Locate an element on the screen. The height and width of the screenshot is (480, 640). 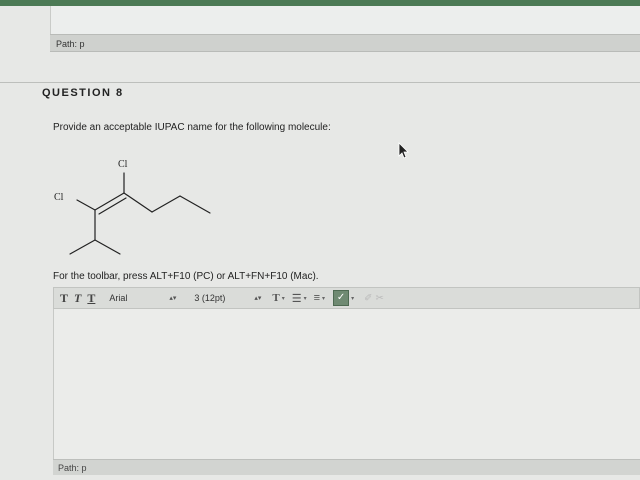
font-size-value: 3 (12pt) is located at coordinates (210, 298).